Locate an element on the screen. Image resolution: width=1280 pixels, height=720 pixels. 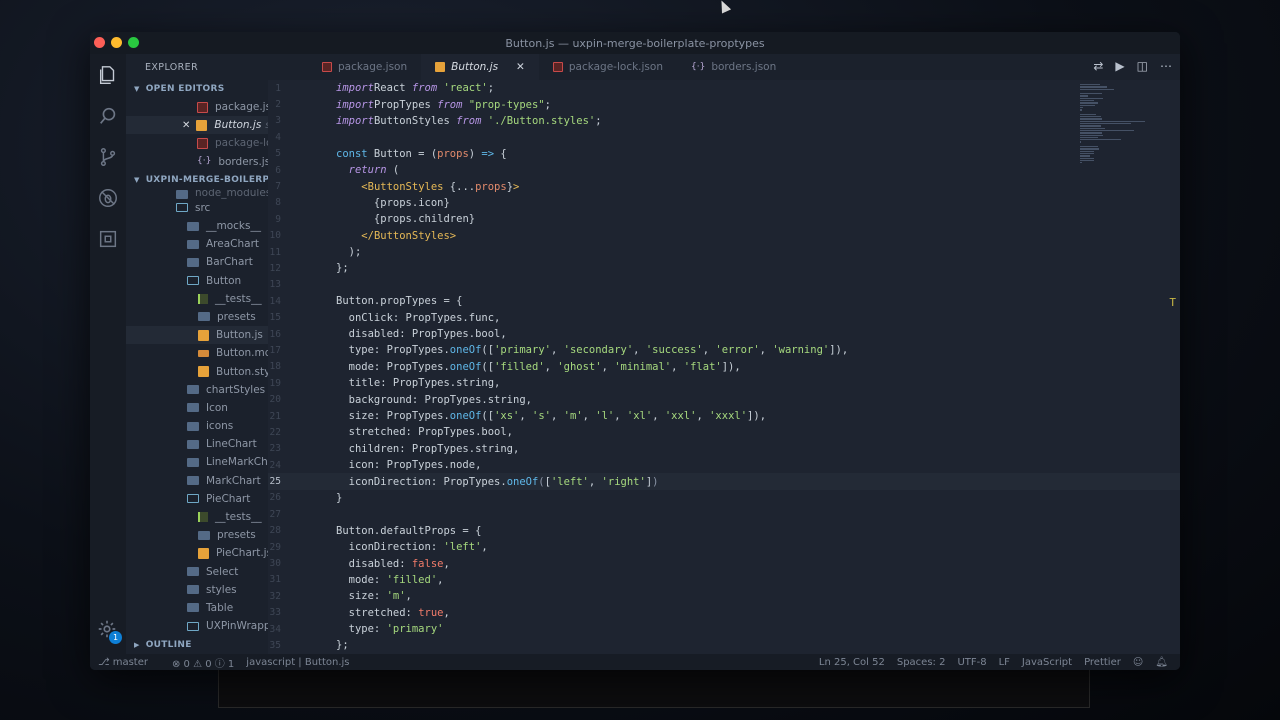
tree-item: __mocks__ is located at coordinates (197, 226).